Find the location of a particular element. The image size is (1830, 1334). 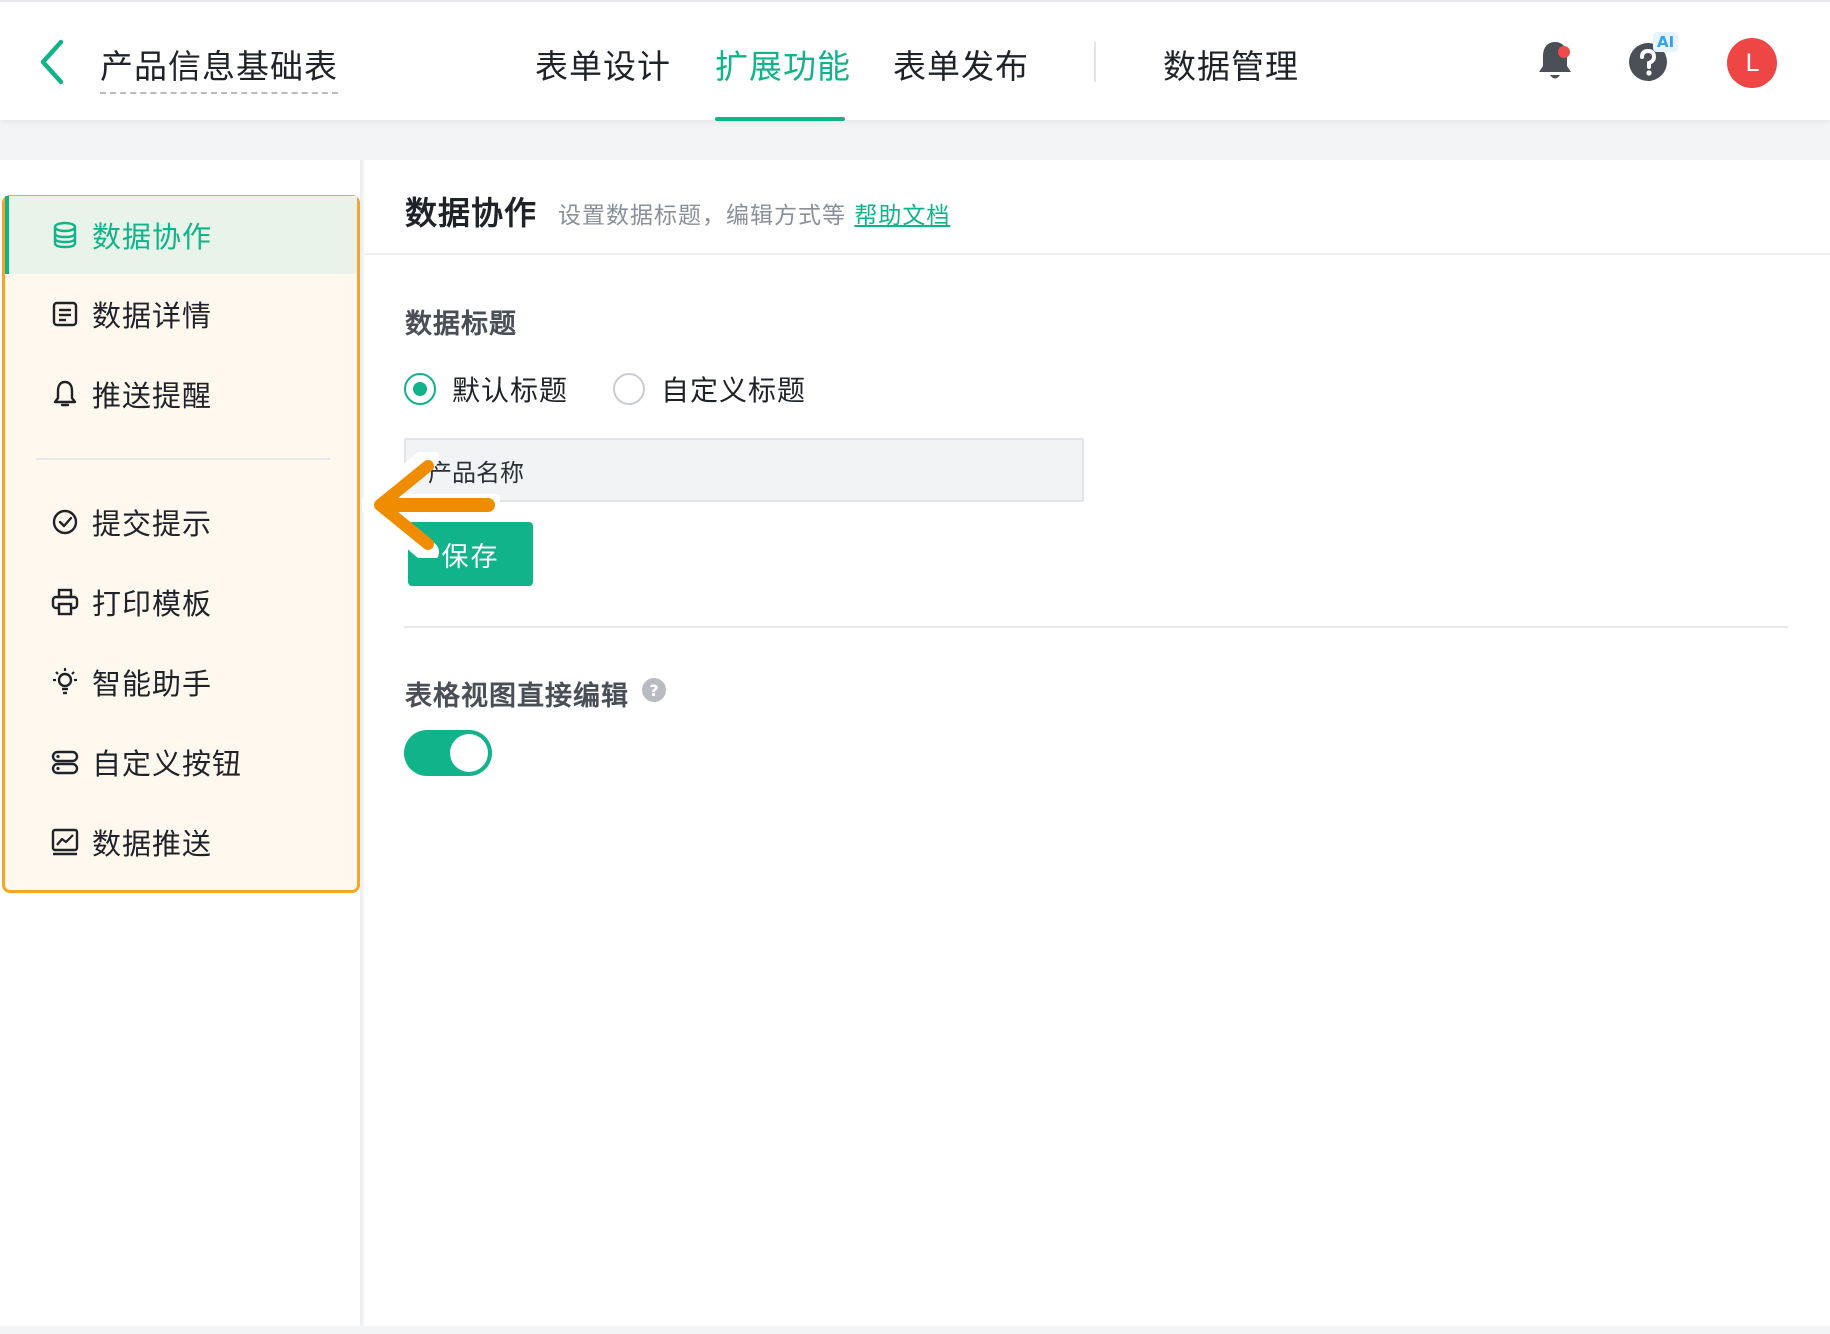

chart-icon is located at coordinates (65, 842).